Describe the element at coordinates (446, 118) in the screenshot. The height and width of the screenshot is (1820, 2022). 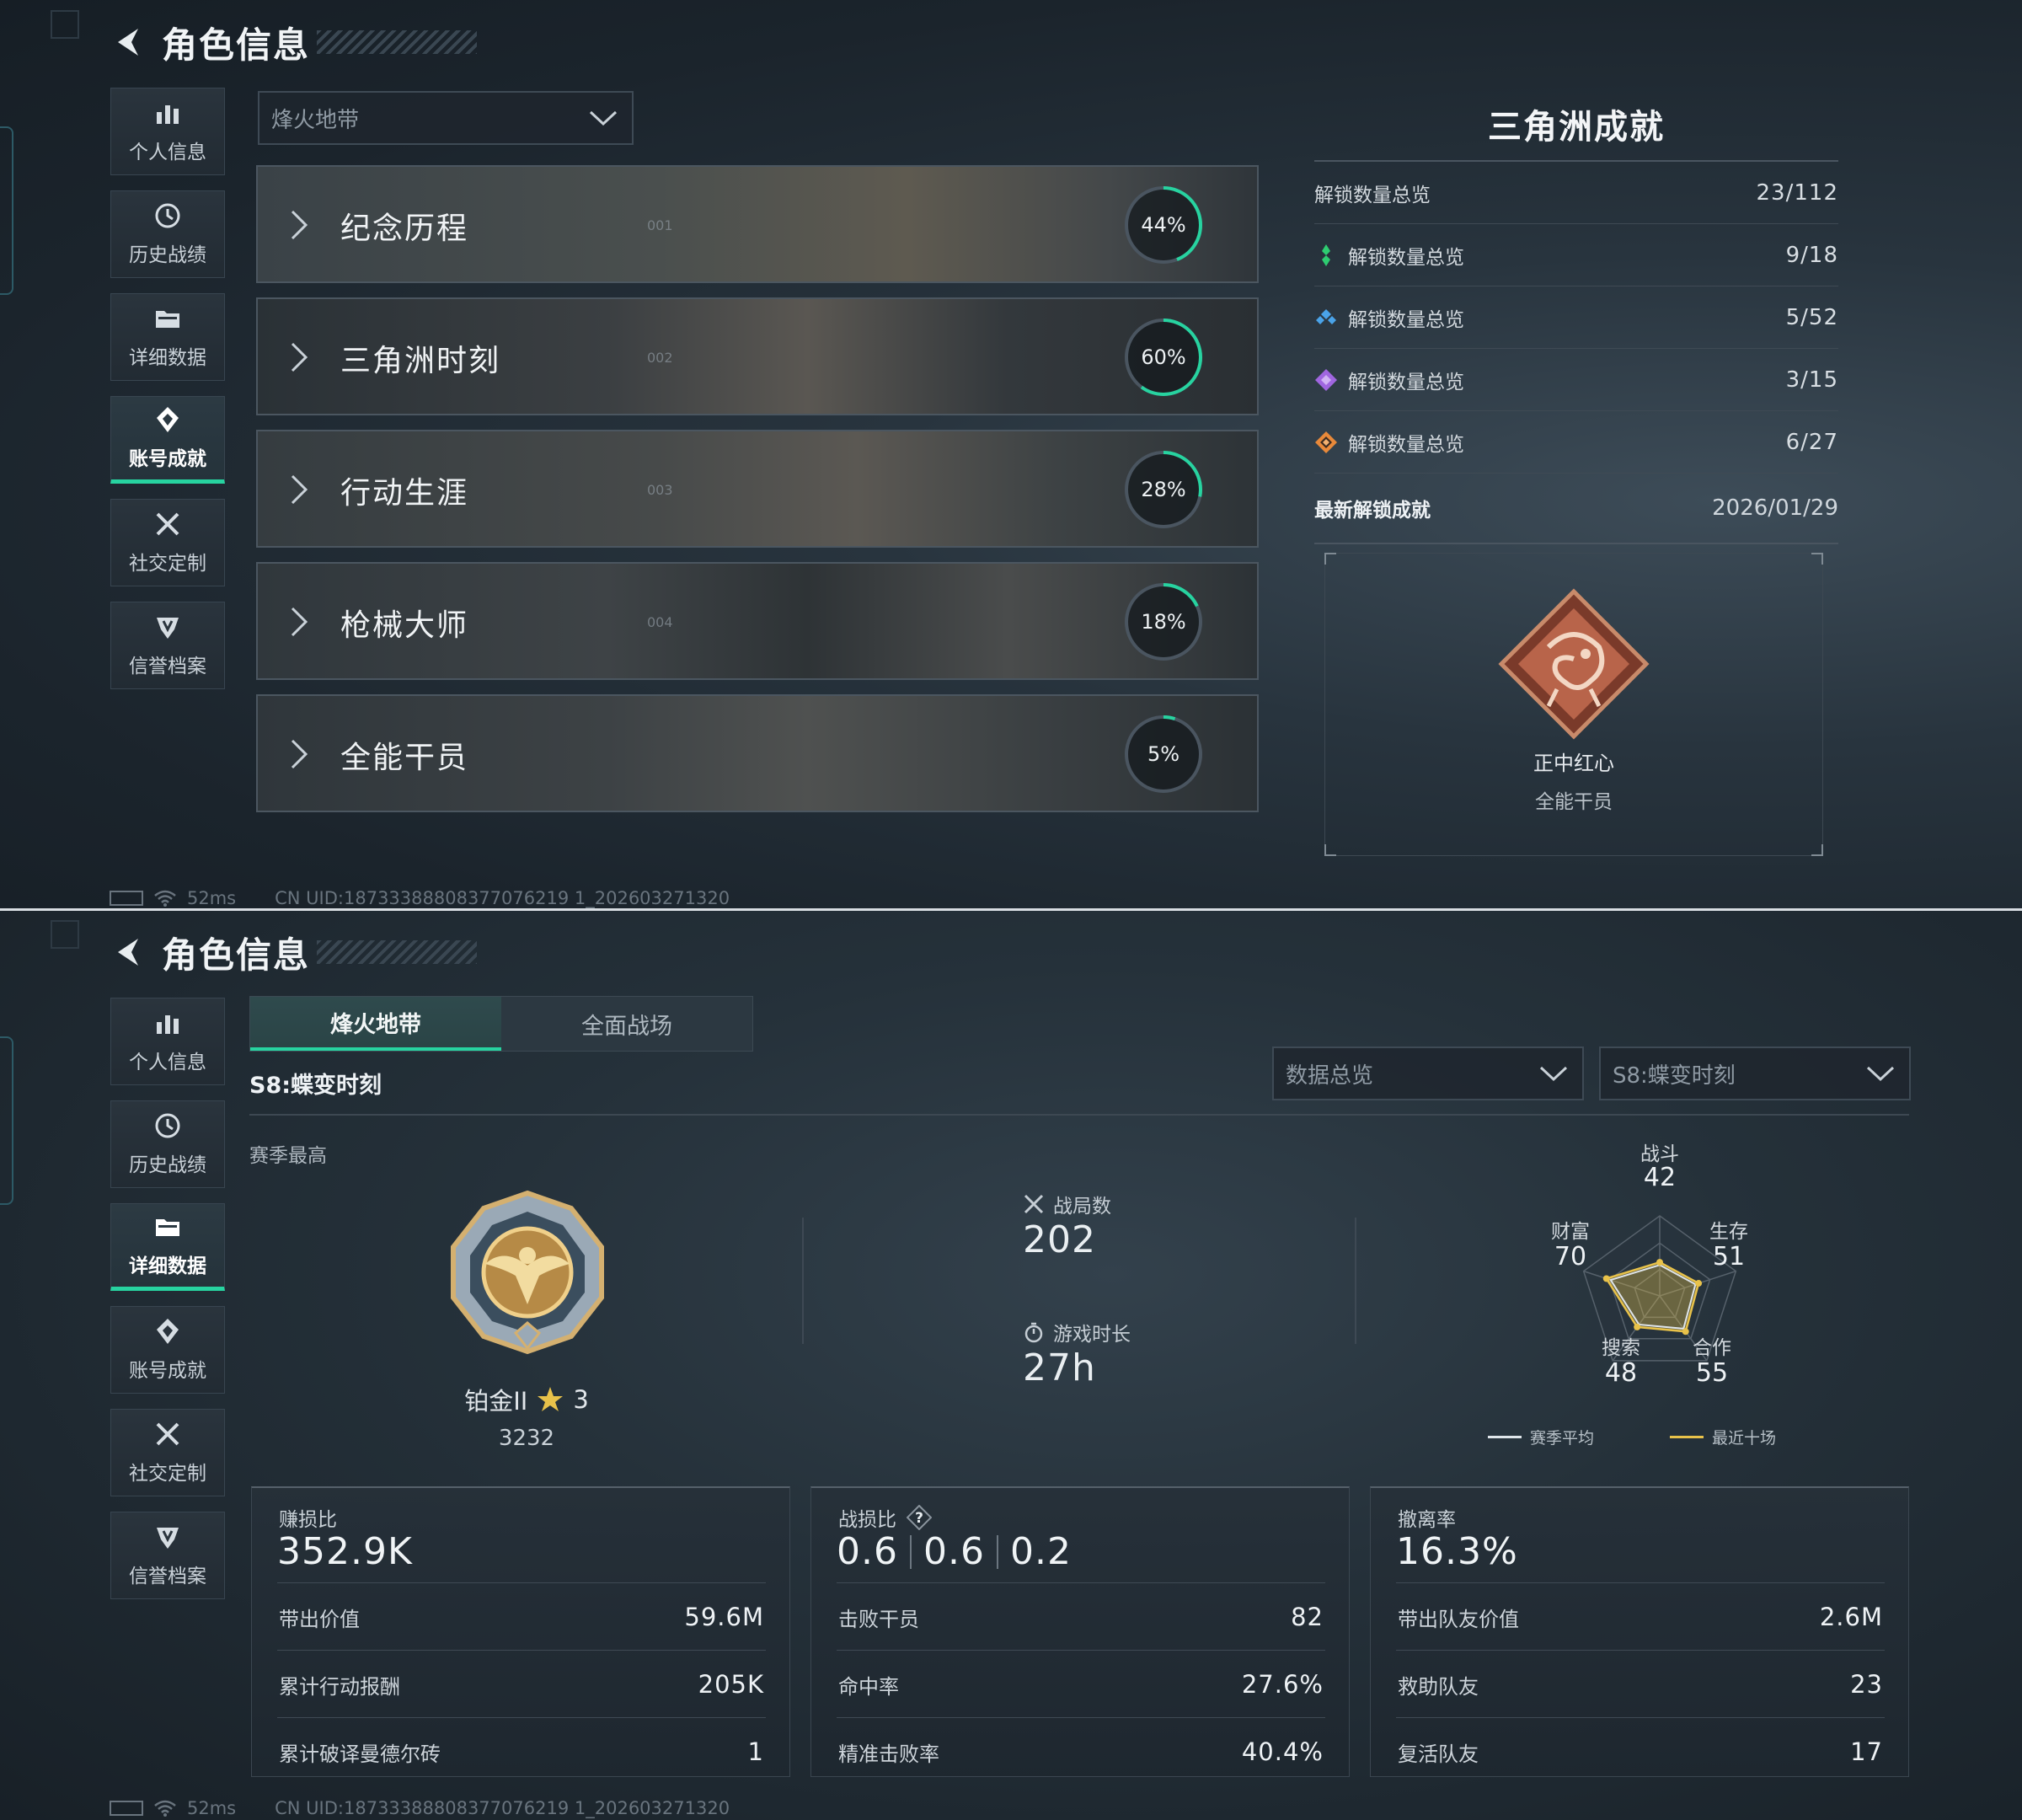
I see `mode-dropdown: 烽火地带` at that location.